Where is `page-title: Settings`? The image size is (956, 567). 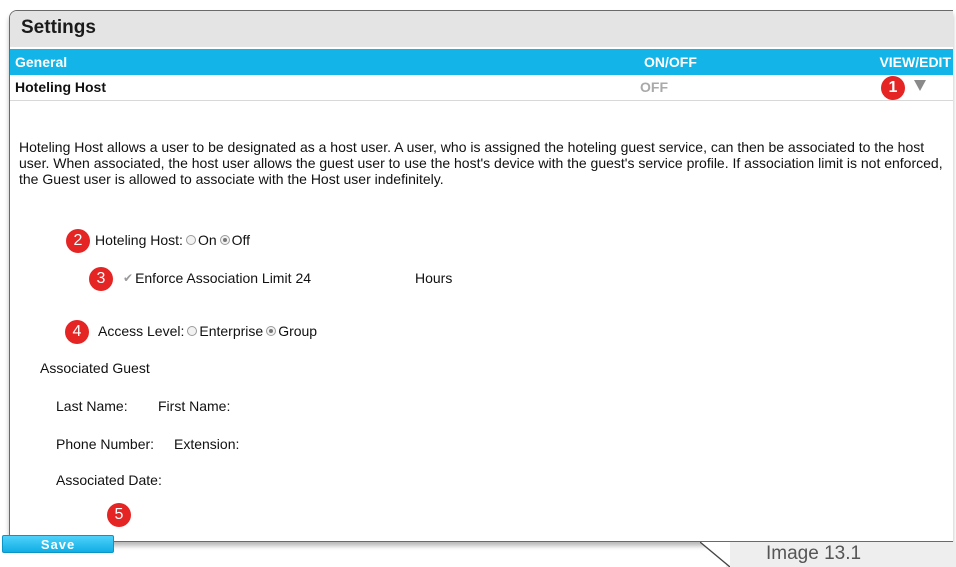 page-title: Settings is located at coordinates (58, 27).